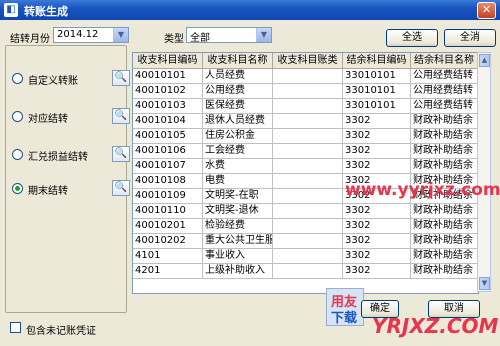 The width and height of the screenshot is (500, 346). Describe the element at coordinates (238, 91) in the screenshot. I see `table-cell: 公用经费` at that location.